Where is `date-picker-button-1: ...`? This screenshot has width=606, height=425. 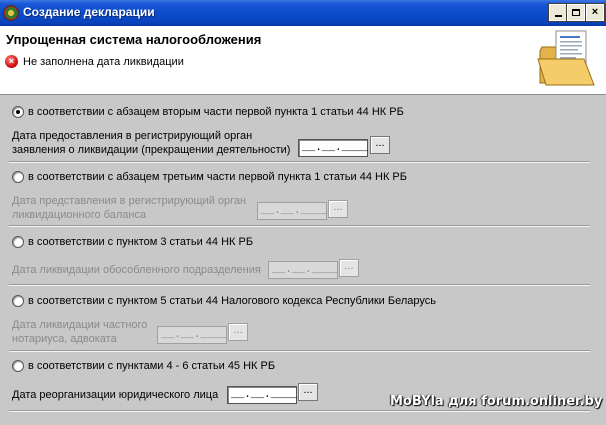
date-picker-button-1: ... is located at coordinates (380, 145).